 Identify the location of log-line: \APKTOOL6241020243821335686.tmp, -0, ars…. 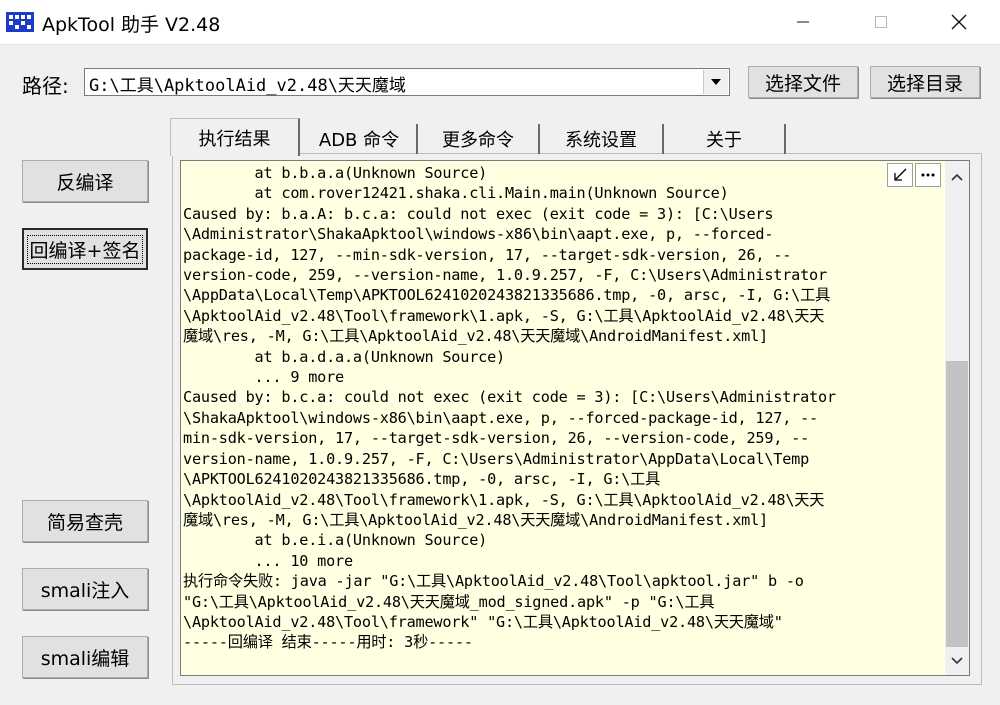
(422, 479).